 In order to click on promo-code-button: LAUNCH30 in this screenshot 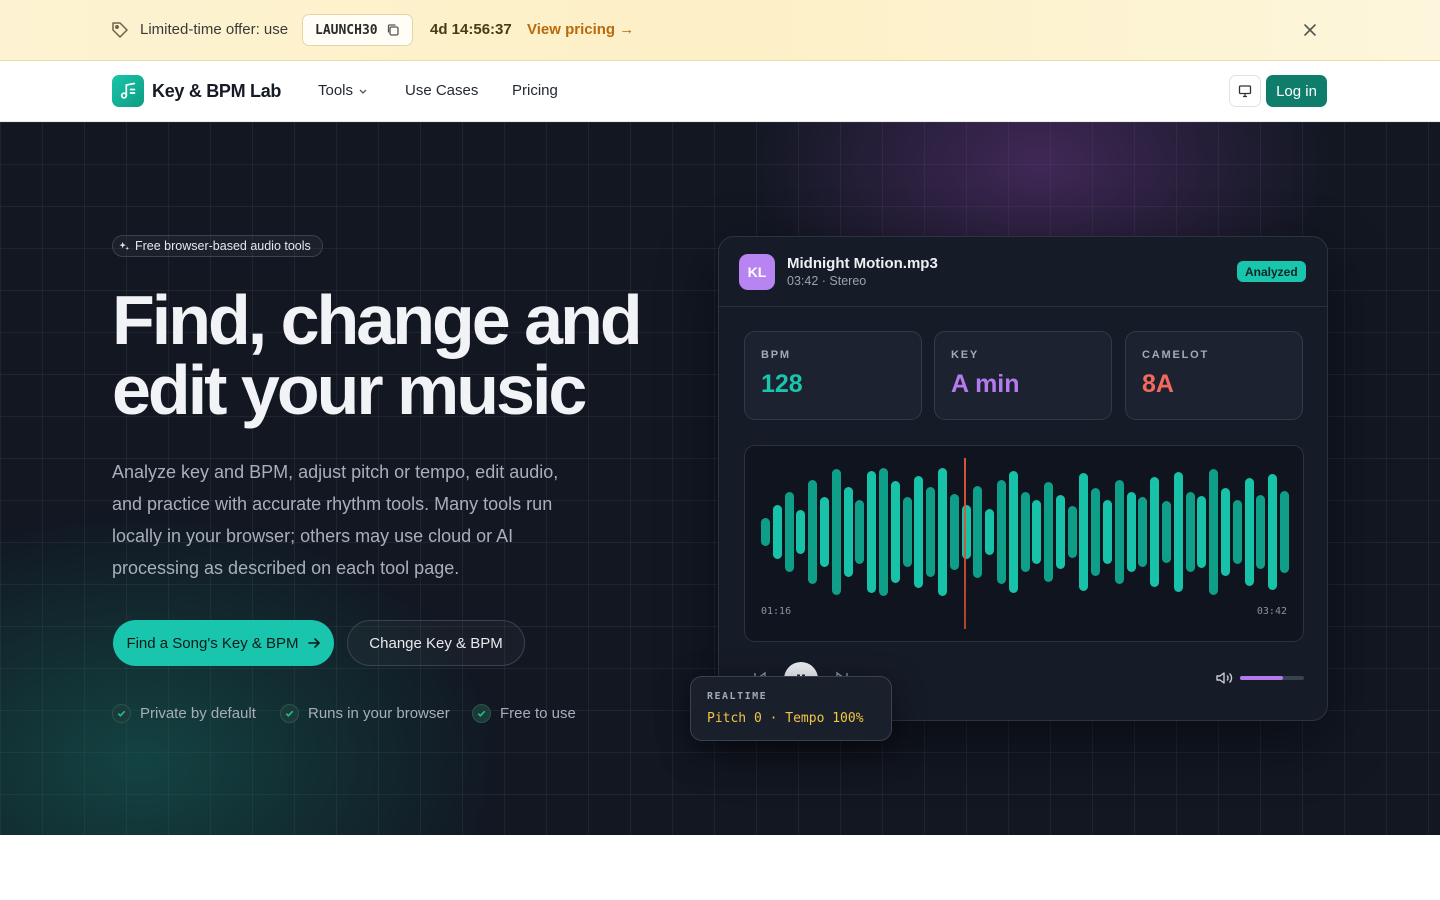, I will do `click(357, 30)`.